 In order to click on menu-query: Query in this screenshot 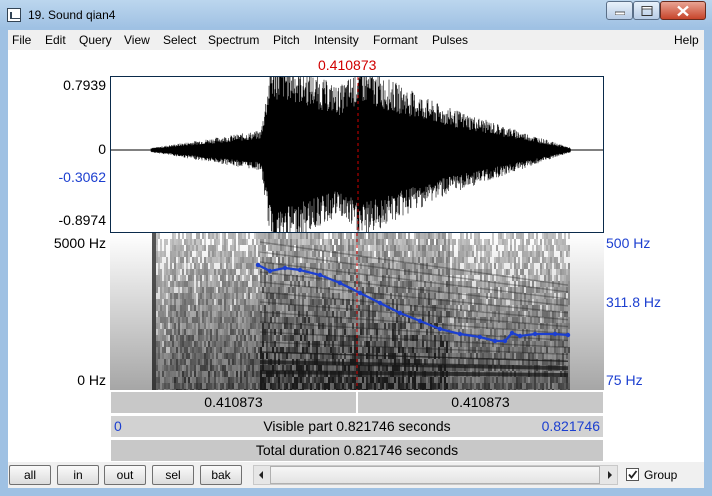, I will do `click(95, 40)`.